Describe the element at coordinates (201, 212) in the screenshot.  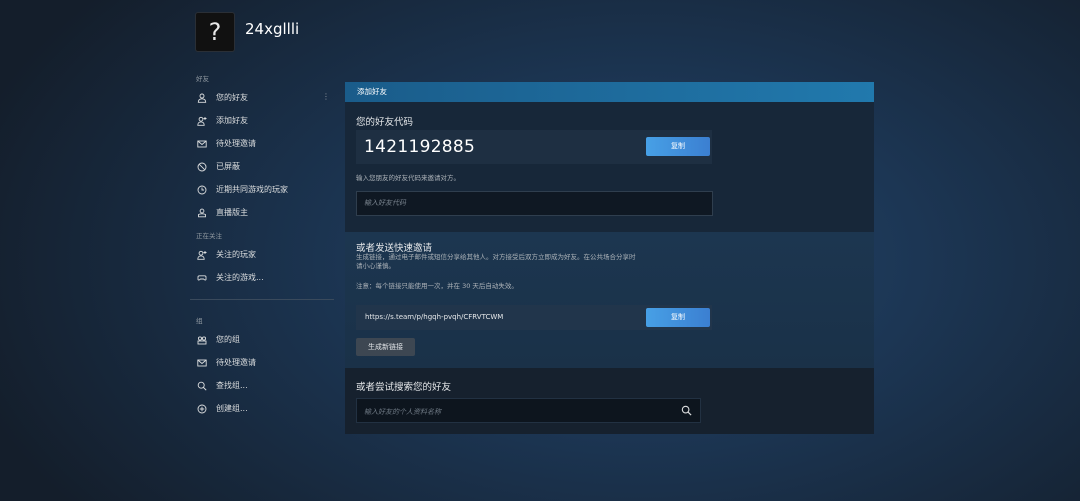
I see `broadcast-mod-icon` at that location.